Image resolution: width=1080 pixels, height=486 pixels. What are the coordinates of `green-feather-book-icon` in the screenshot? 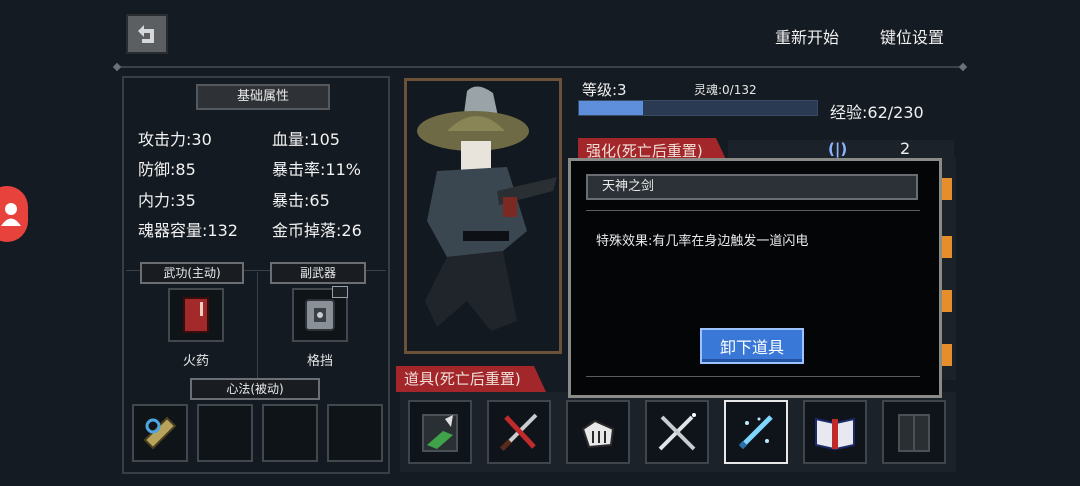 It's located at (440, 433).